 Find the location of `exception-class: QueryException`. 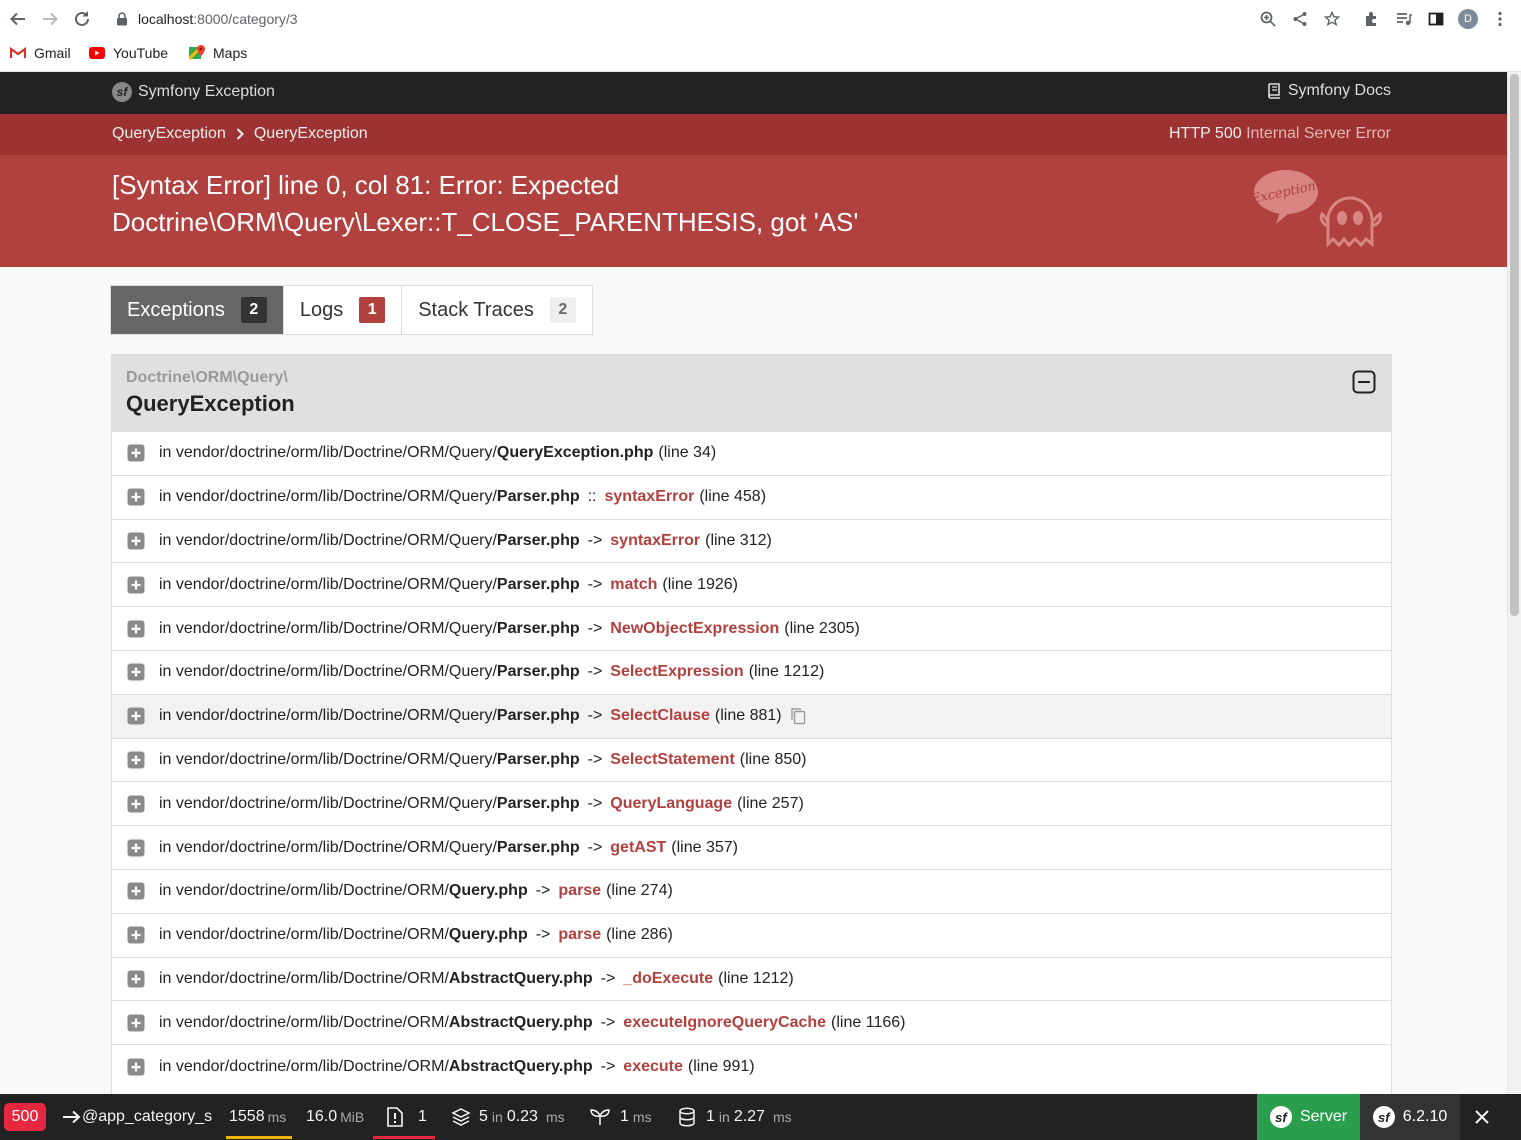

exception-class: QueryException is located at coordinates (210, 403).